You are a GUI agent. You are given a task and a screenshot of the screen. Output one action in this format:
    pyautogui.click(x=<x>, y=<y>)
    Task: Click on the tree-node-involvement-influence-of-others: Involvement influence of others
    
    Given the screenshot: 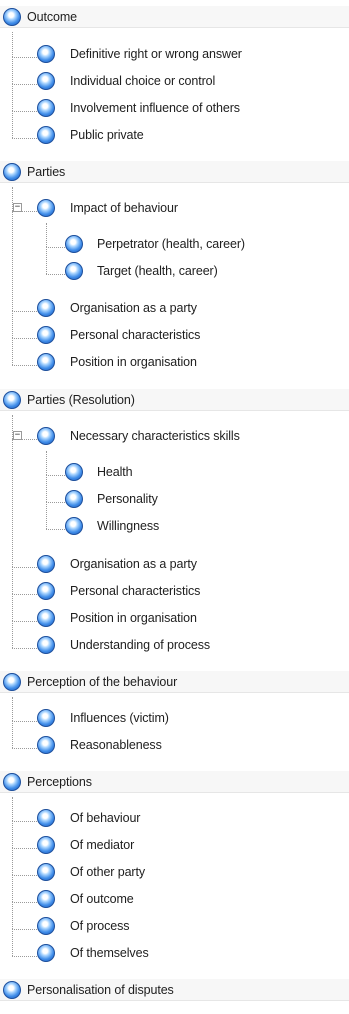 What is the action you would take?
    pyautogui.click(x=174, y=108)
    